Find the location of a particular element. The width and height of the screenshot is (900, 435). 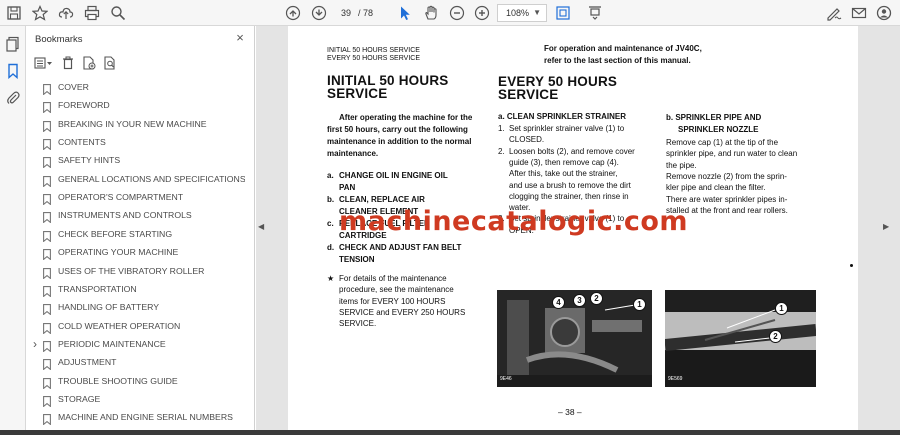

bookmark-item: TRANSPORTATION is located at coordinates (135, 289).